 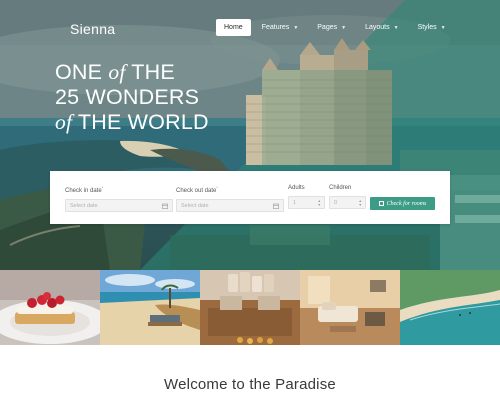 I want to click on nav-item-features: Features ▼, so click(x=280, y=27).